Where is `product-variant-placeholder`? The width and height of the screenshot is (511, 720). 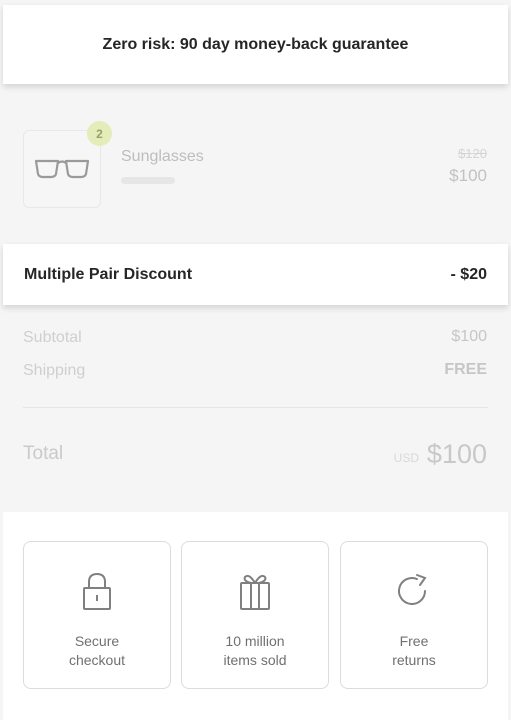 product-variant-placeholder is located at coordinates (148, 180).